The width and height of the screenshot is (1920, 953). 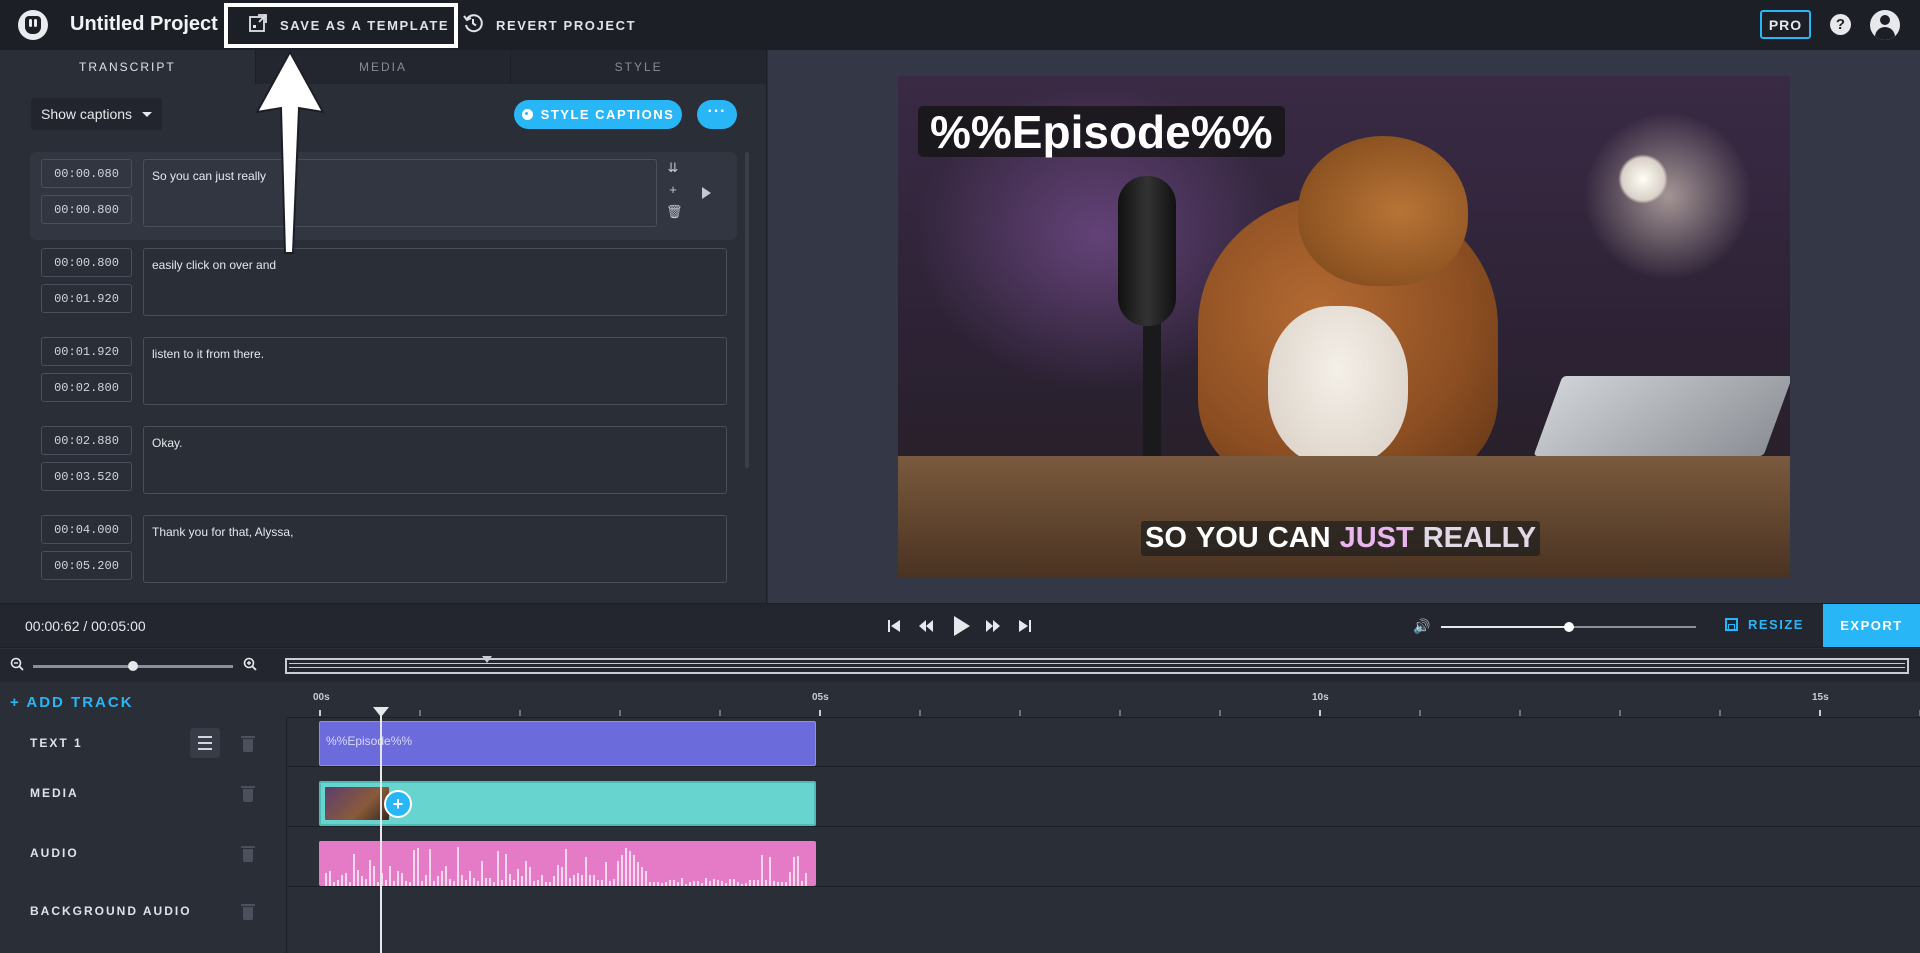 I want to click on start-time-field: 00:01.920, so click(x=86, y=351).